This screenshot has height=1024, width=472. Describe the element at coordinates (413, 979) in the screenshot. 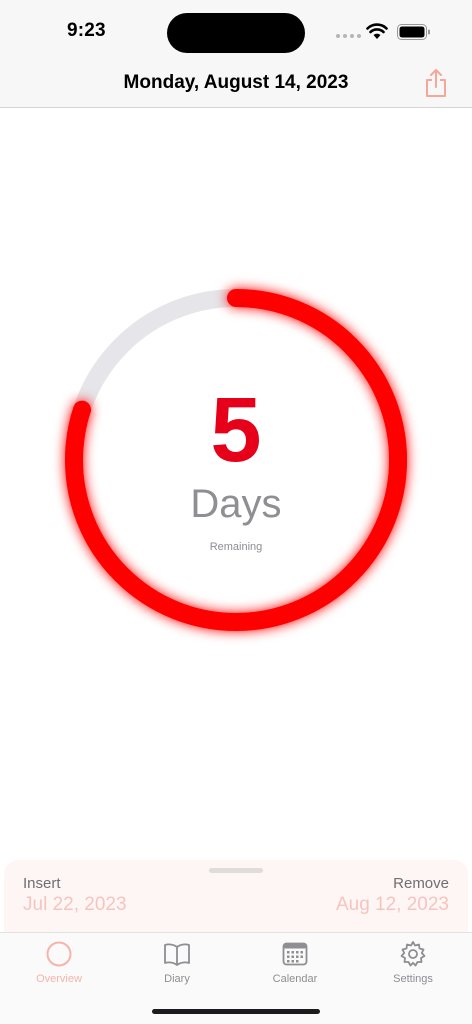

I see `tab-label-settings: Settings` at that location.